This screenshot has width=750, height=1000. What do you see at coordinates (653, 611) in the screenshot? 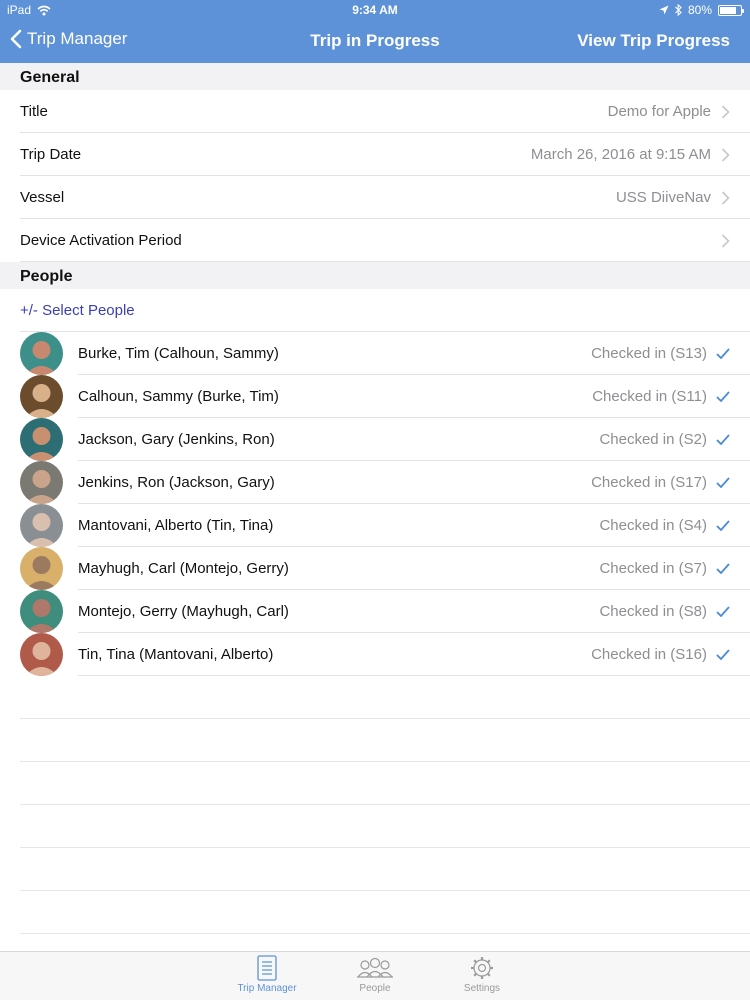
I see `person-status: Checked in (S8)` at bounding box center [653, 611].